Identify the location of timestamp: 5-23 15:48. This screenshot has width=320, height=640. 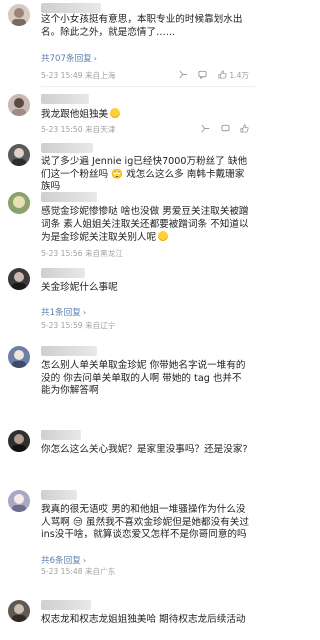
(62, 571).